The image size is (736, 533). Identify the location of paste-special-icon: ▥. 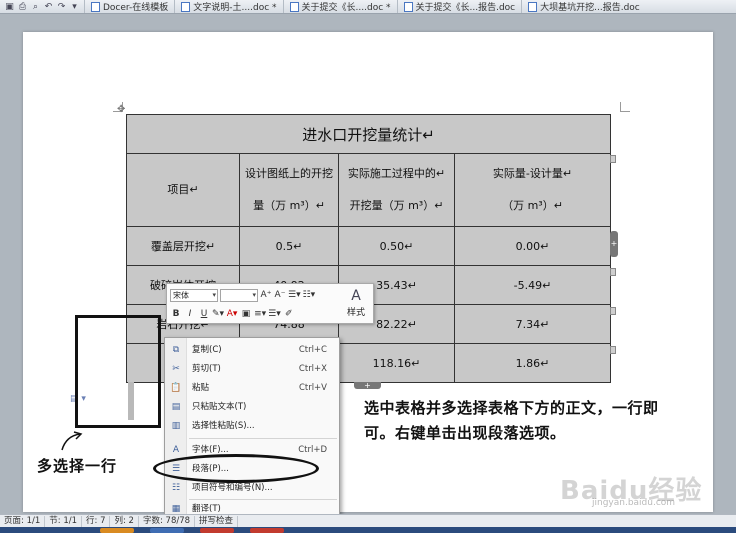
(176, 426).